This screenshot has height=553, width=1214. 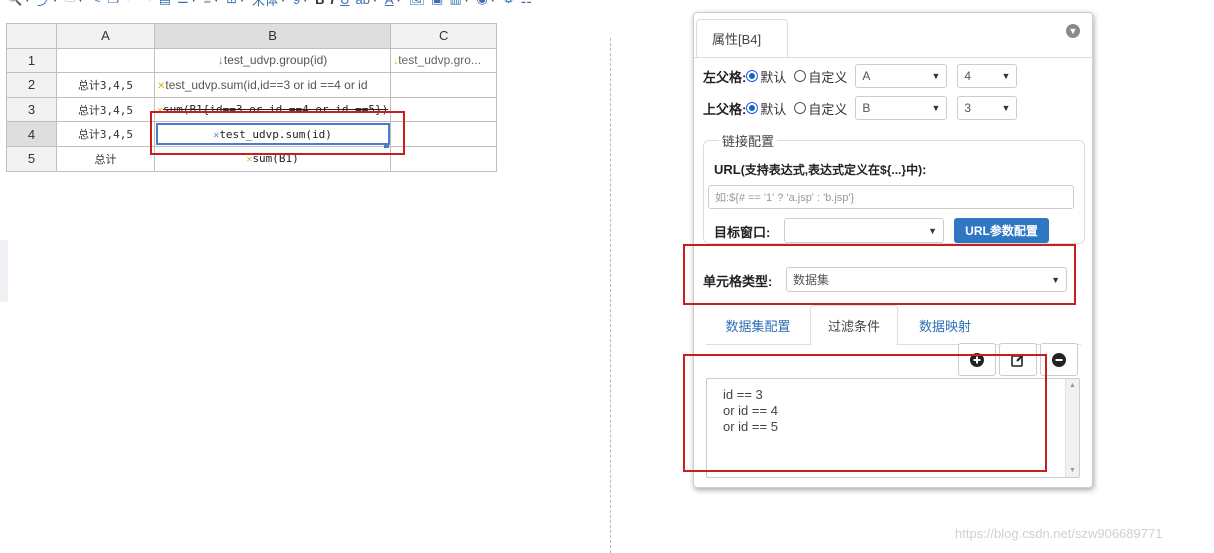 What do you see at coordinates (386, 145) in the screenshot?
I see `selection-fill-handle` at bounding box center [386, 145].